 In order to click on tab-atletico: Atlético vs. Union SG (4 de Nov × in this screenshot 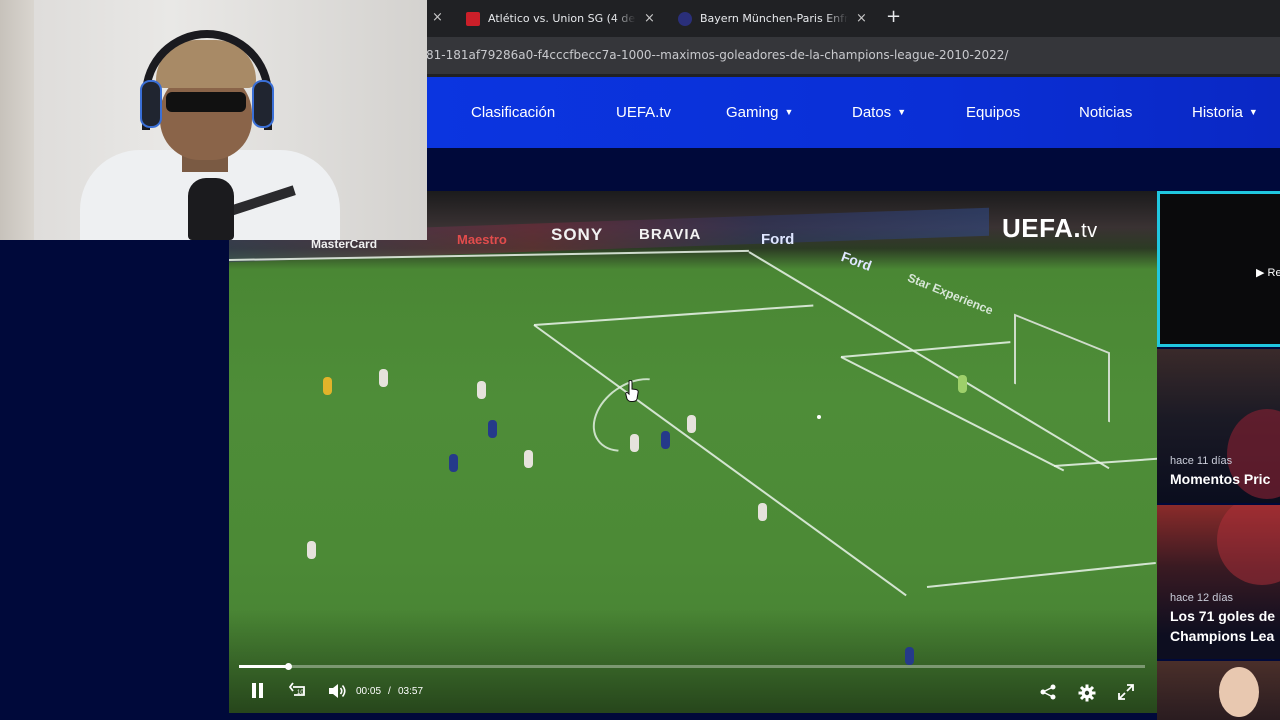, I will do `click(564, 18)`.